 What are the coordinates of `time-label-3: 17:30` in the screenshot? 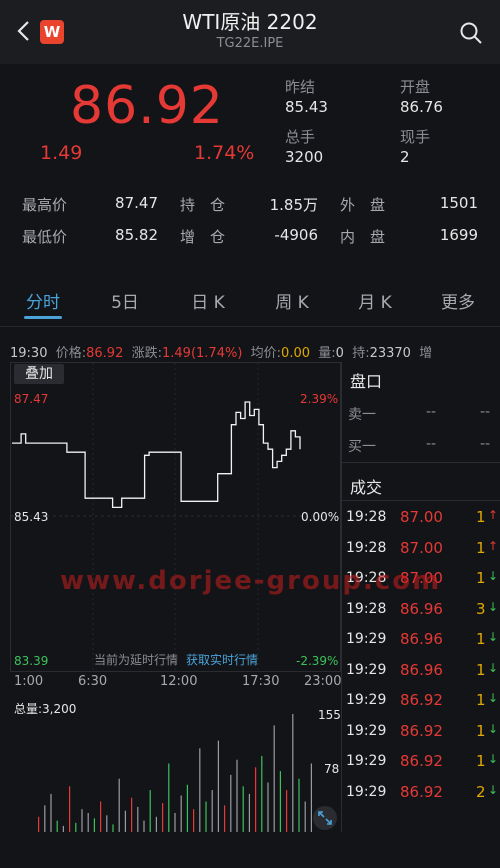 It's located at (261, 681).